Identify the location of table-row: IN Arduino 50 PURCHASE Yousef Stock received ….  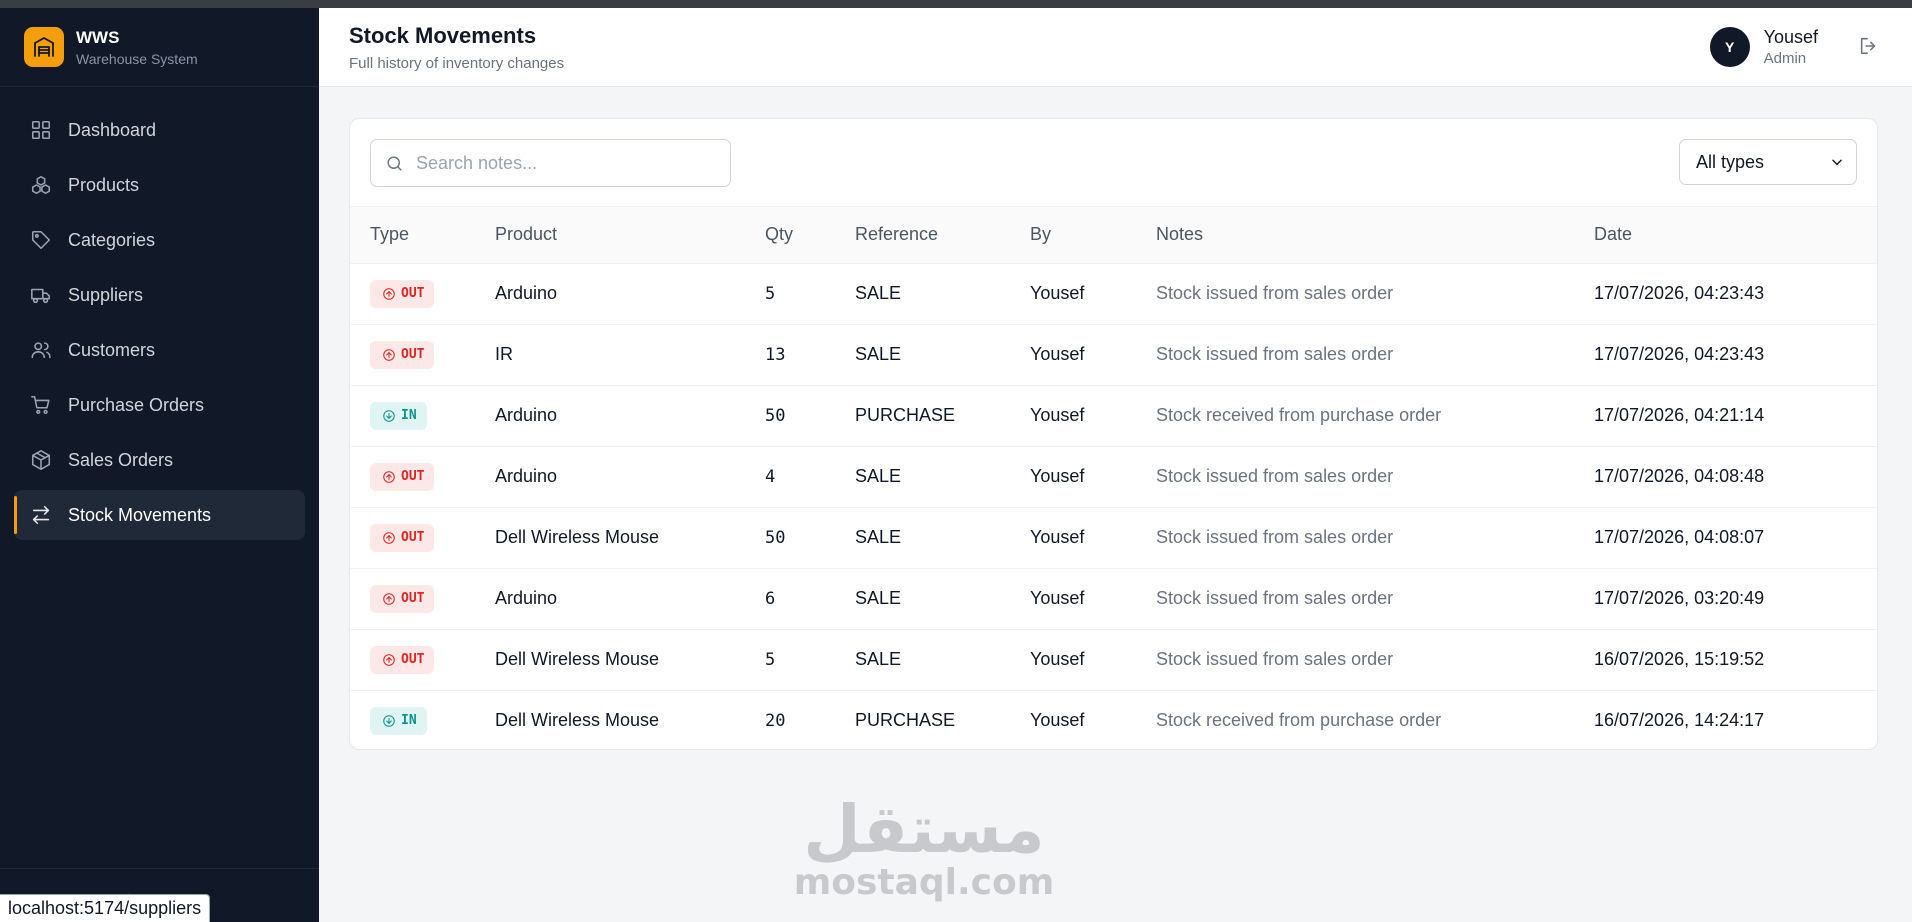
(1113, 415).